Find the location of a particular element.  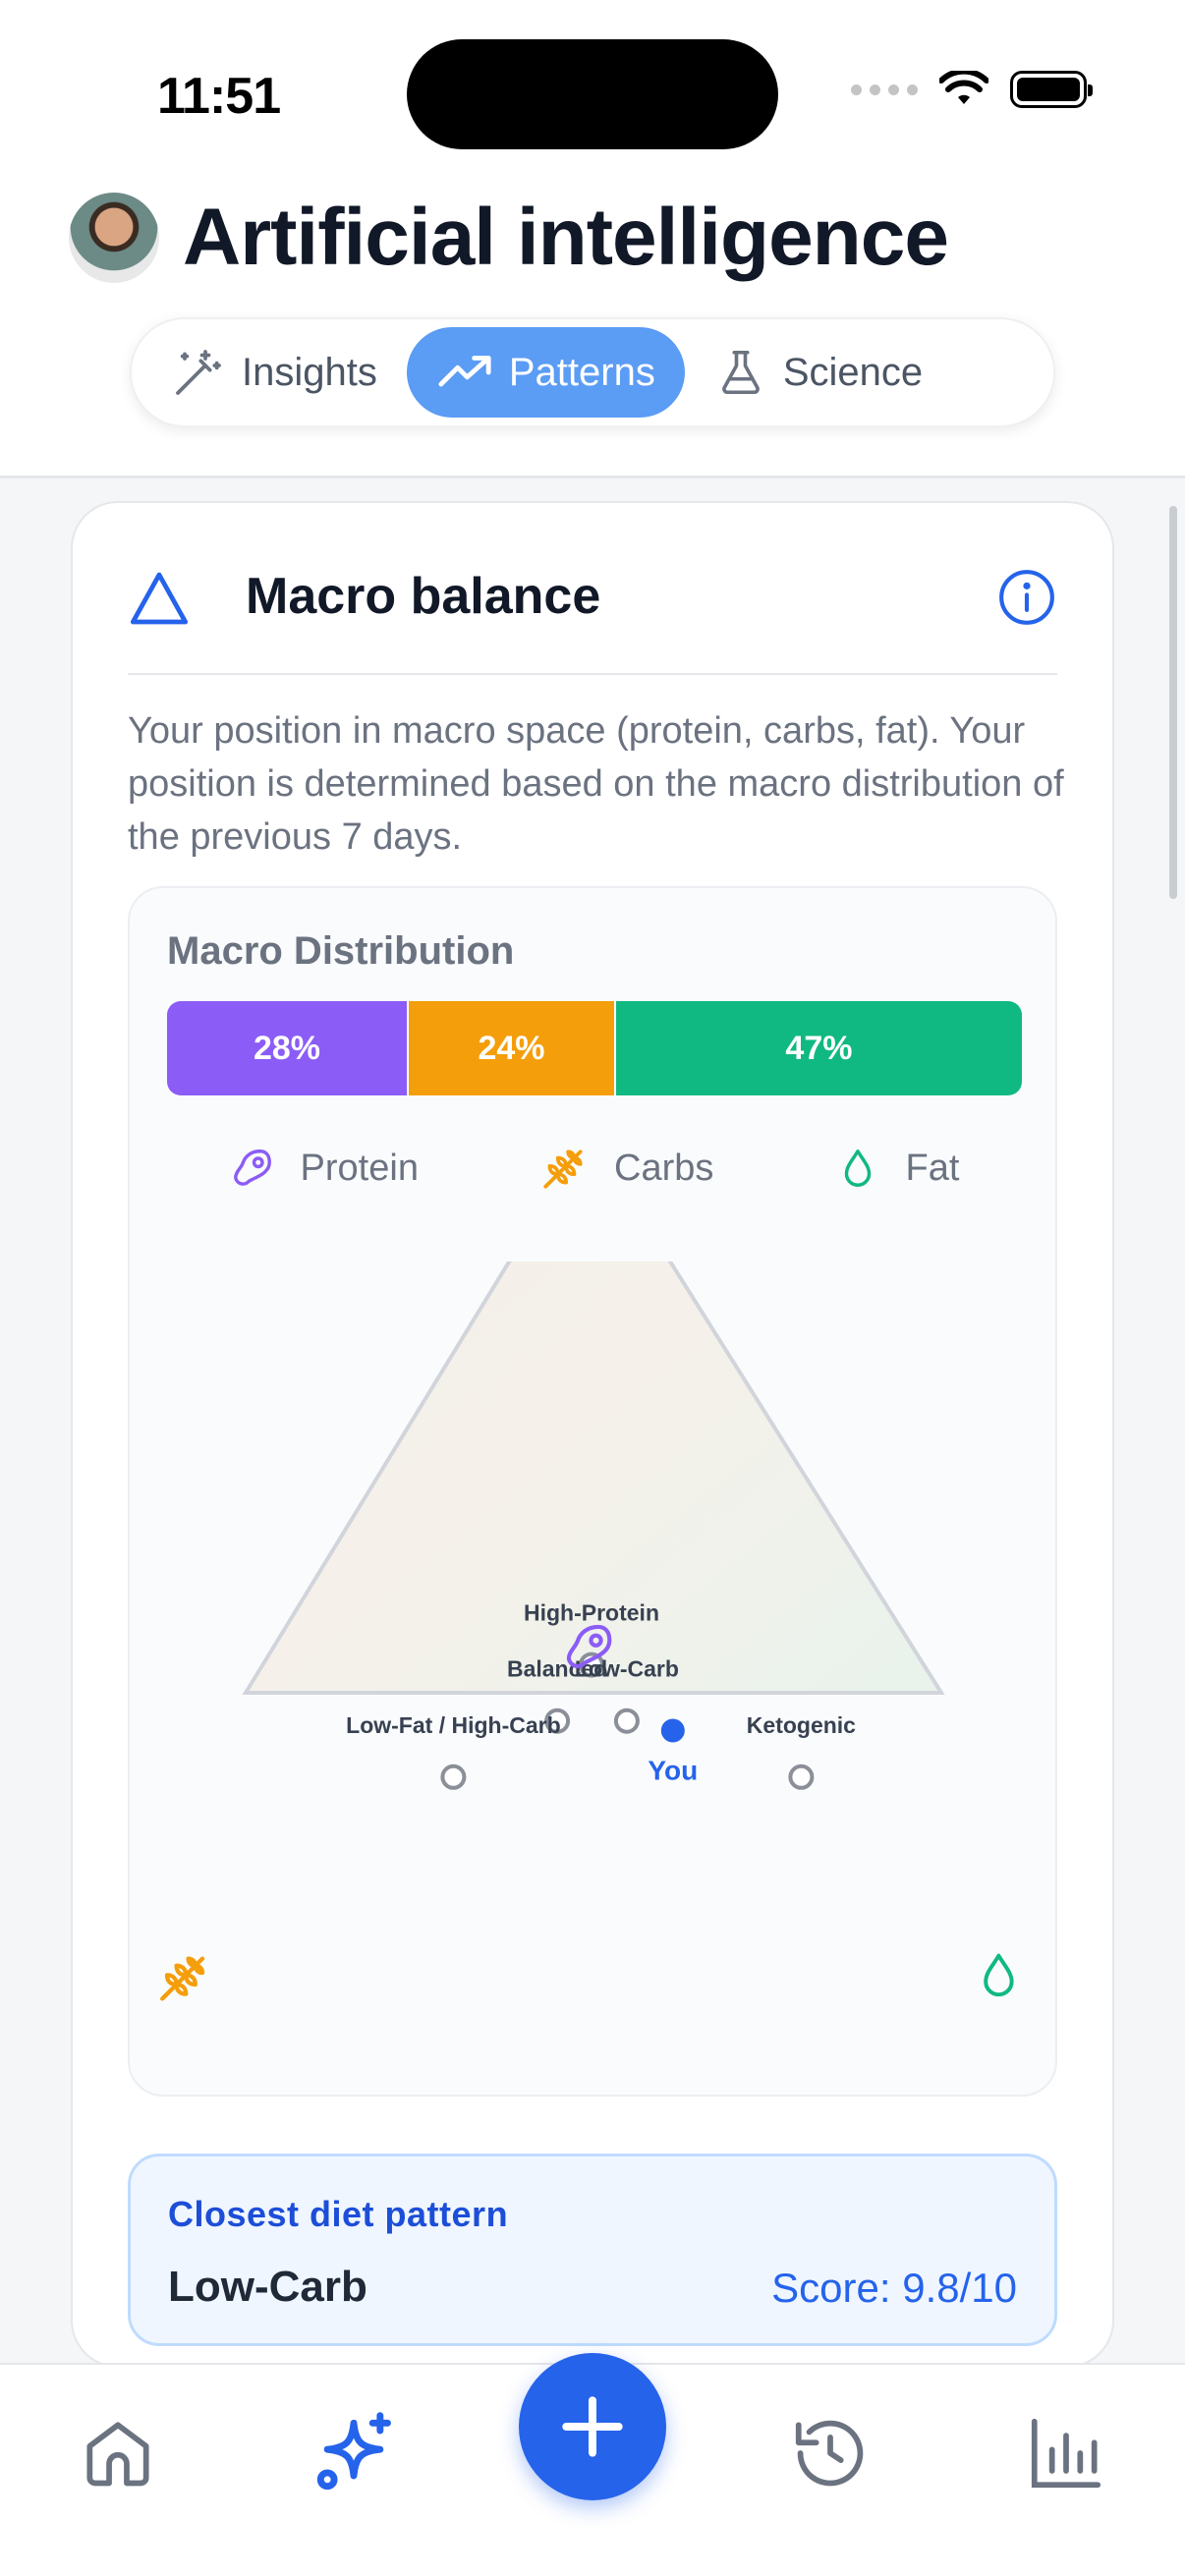

plus-icon is located at coordinates (592, 2426).